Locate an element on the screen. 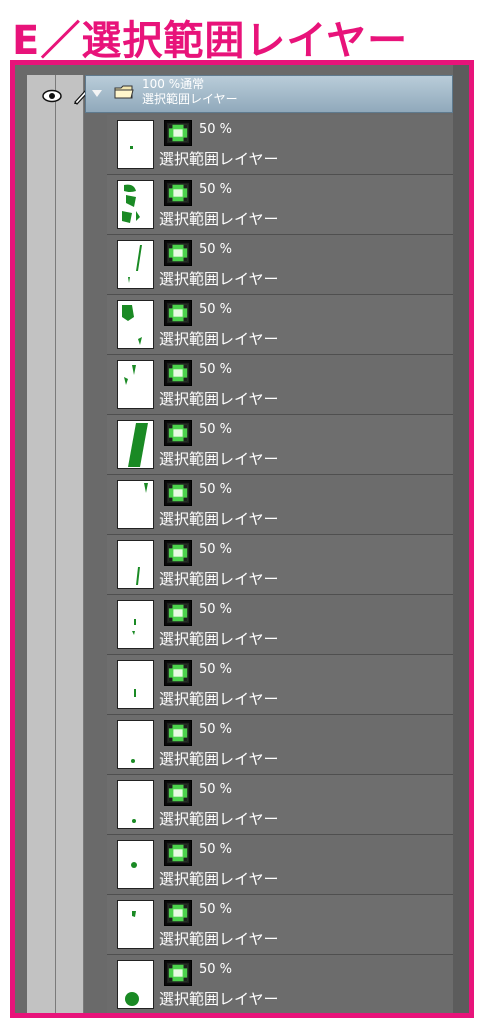 Image resolution: width=493 pixels, height=1024 pixels. panel-left-margin is located at coordinates (21, 539).